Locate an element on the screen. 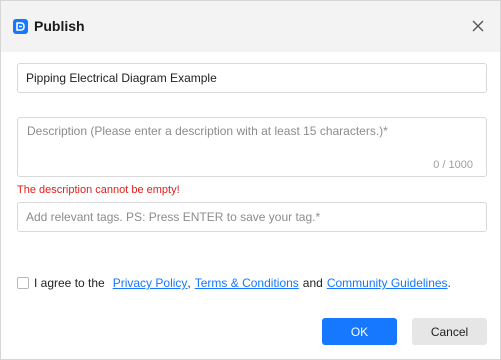 This screenshot has height=360, width=501. agree-checkbox is located at coordinates (23, 283).